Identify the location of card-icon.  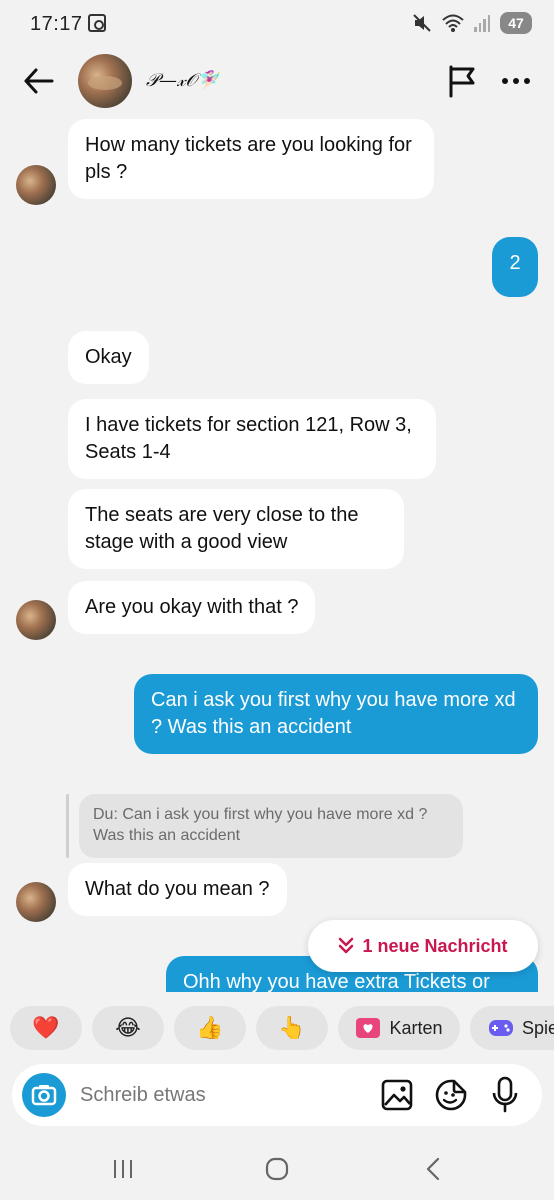
(368, 1028).